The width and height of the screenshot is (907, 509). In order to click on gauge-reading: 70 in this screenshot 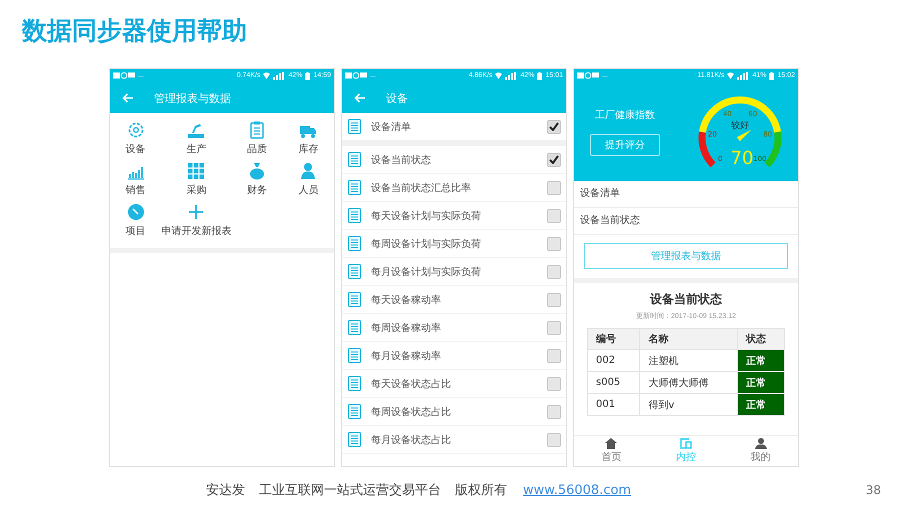, I will do `click(742, 158)`.